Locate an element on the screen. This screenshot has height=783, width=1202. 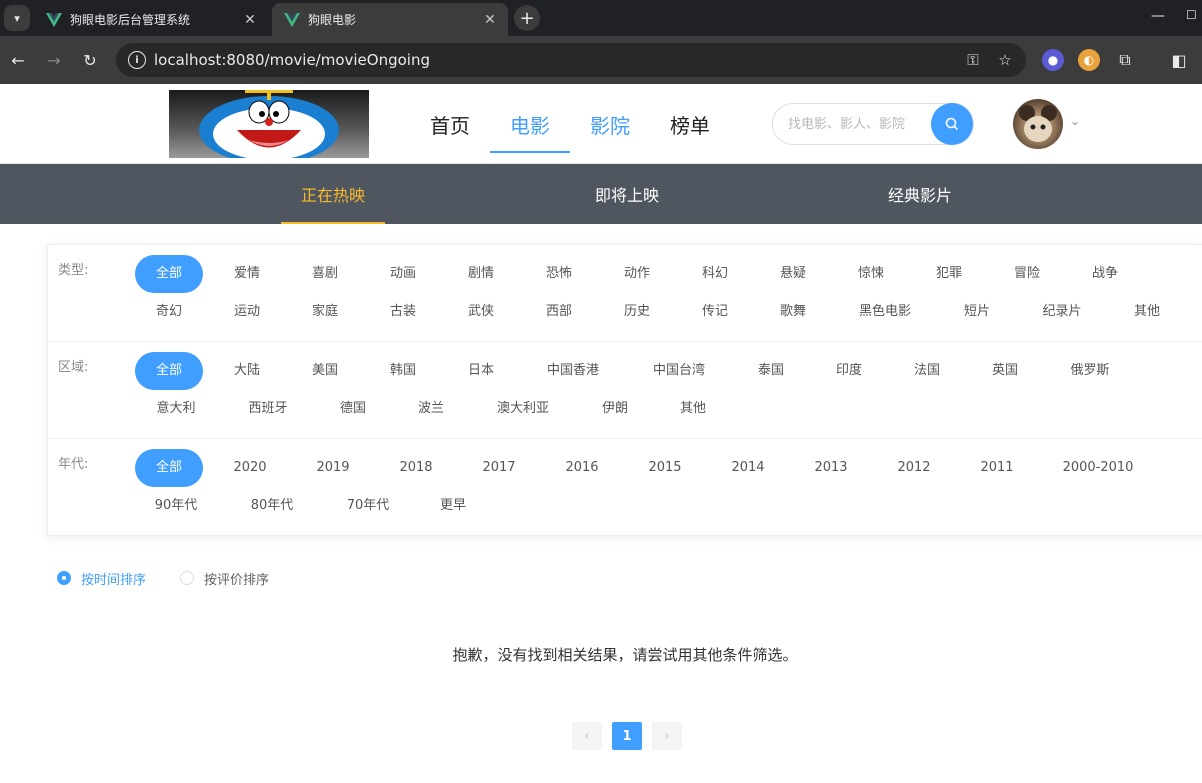
filter-tag-type: 黑色电影 is located at coordinates (885, 312).